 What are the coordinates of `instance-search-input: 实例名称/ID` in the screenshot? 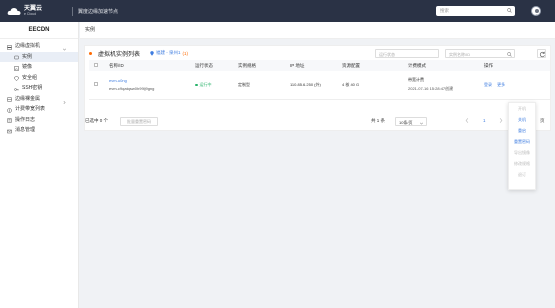 It's located at (480, 53).